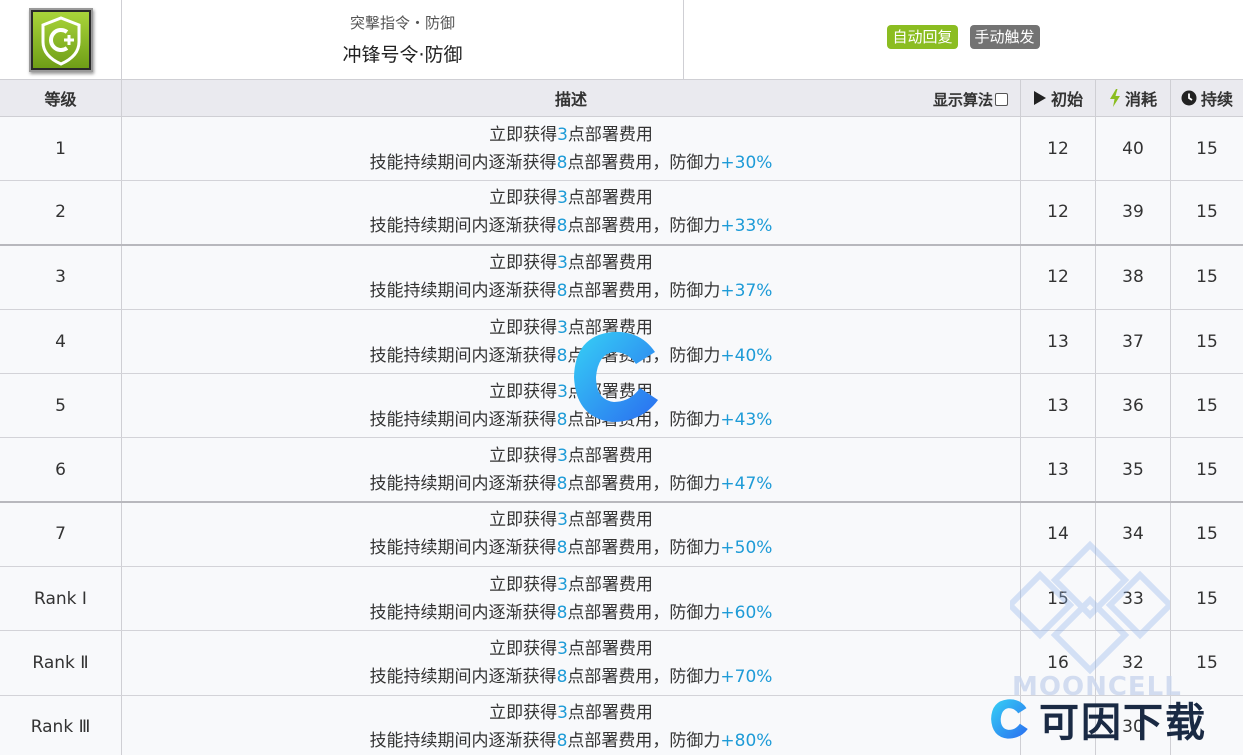 This screenshot has width=1243, height=755. I want to click on column-header-duration: 持续, so click(1207, 98).